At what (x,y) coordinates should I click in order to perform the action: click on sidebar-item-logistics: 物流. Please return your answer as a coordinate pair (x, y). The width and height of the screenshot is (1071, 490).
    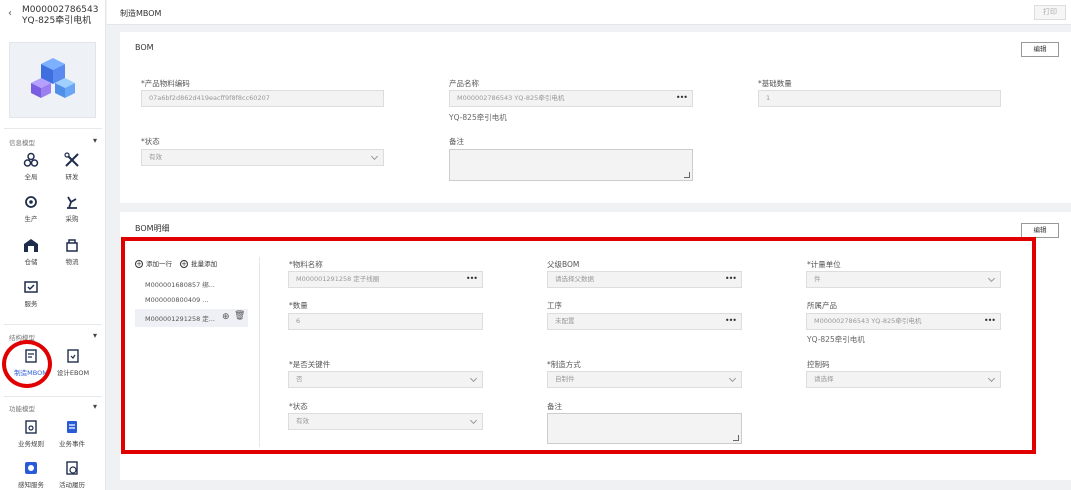
    Looking at the image, I should click on (72, 251).